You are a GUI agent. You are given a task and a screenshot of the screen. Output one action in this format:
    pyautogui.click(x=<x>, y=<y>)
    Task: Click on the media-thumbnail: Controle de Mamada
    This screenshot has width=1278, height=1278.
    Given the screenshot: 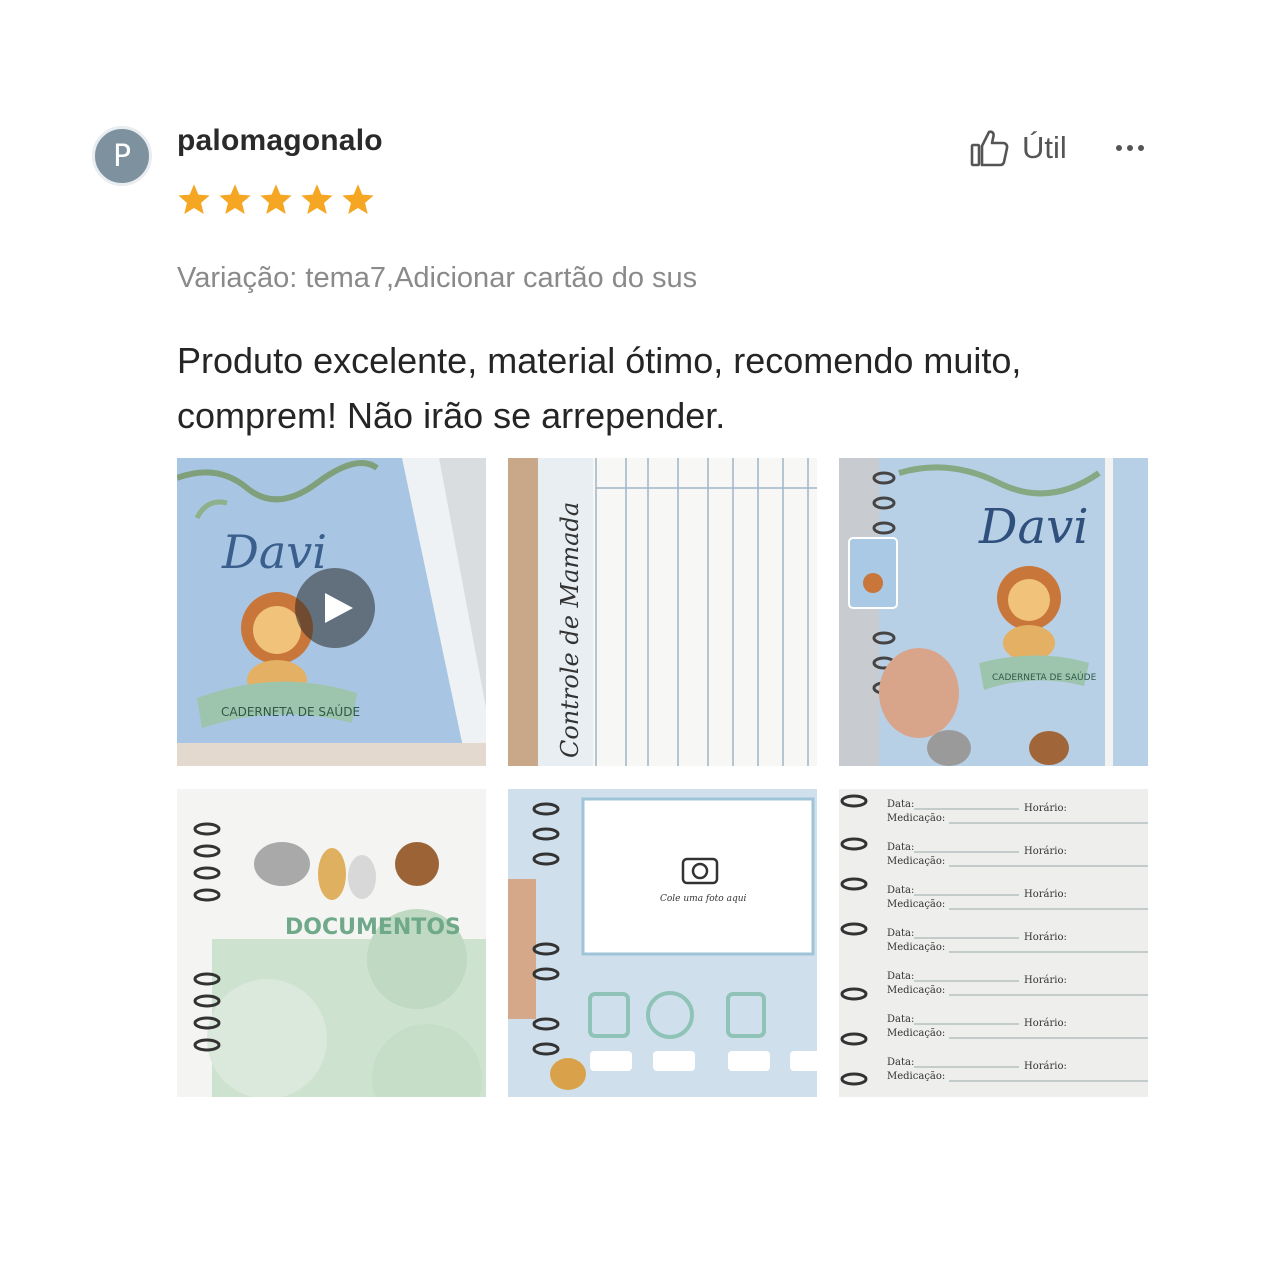 What is the action you would take?
    pyautogui.click(x=662, y=612)
    